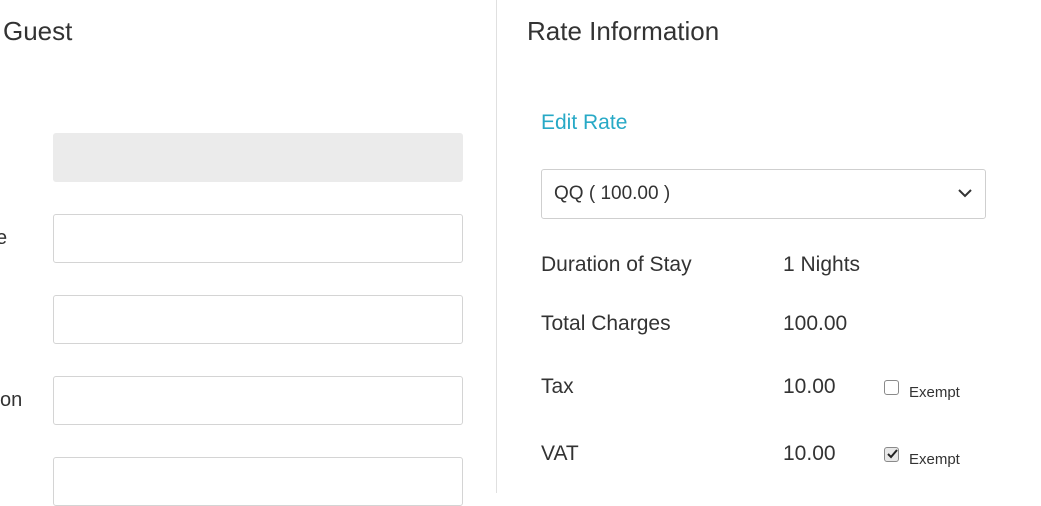 The image size is (1041, 506). What do you see at coordinates (809, 386) in the screenshot?
I see `tax-value: 10.00` at bounding box center [809, 386].